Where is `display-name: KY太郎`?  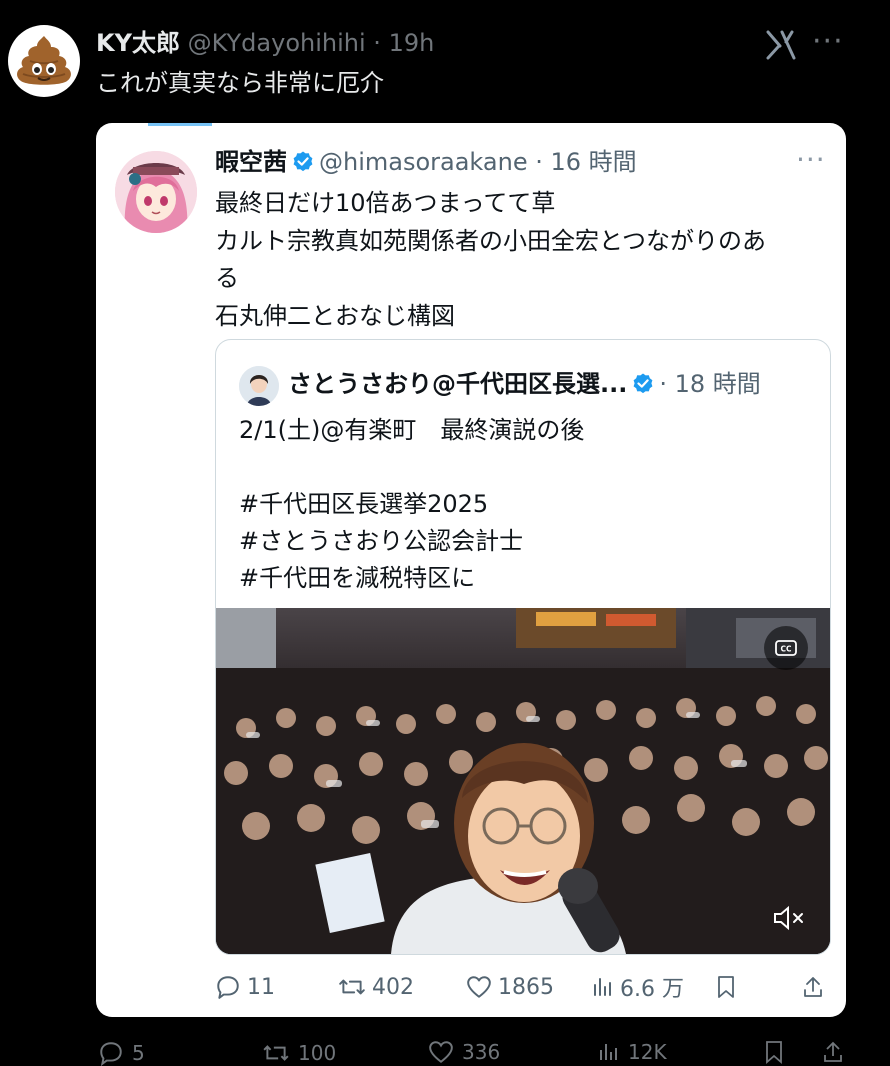 display-name: KY太郎 is located at coordinates (138, 43).